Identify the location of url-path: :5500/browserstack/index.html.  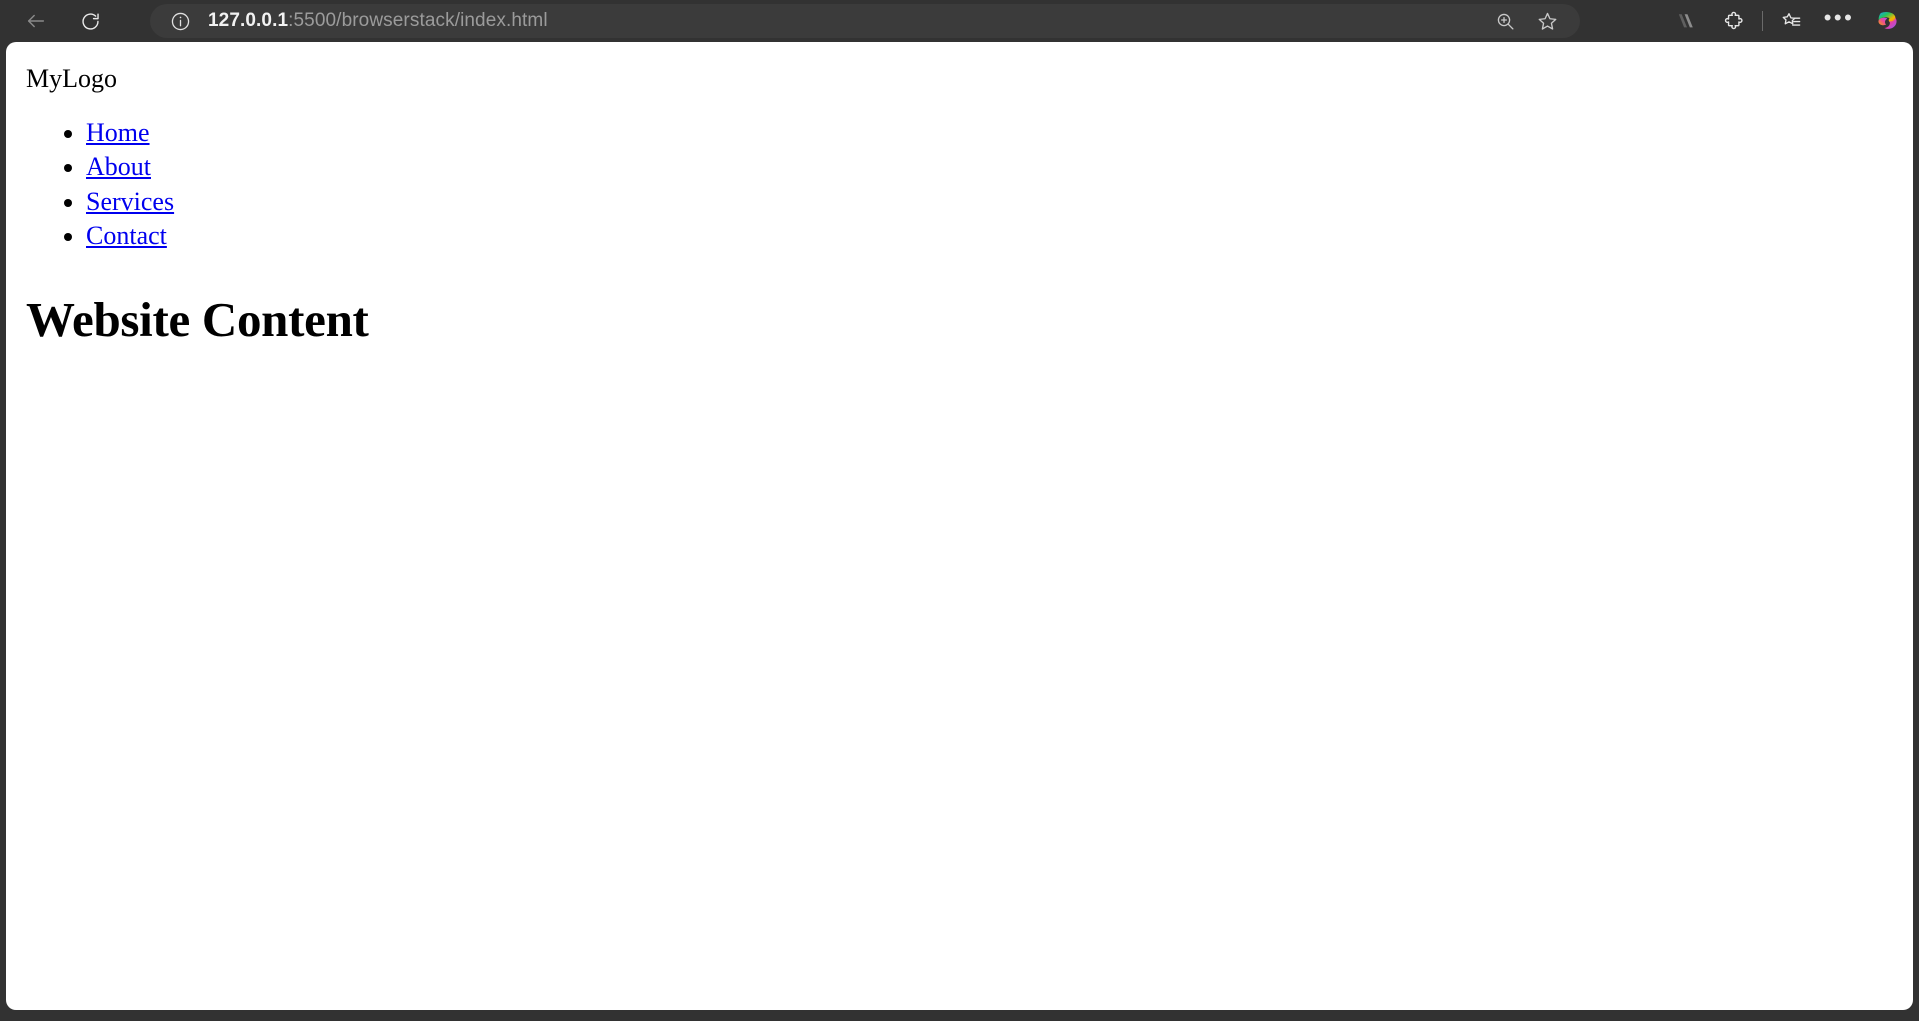
(418, 20).